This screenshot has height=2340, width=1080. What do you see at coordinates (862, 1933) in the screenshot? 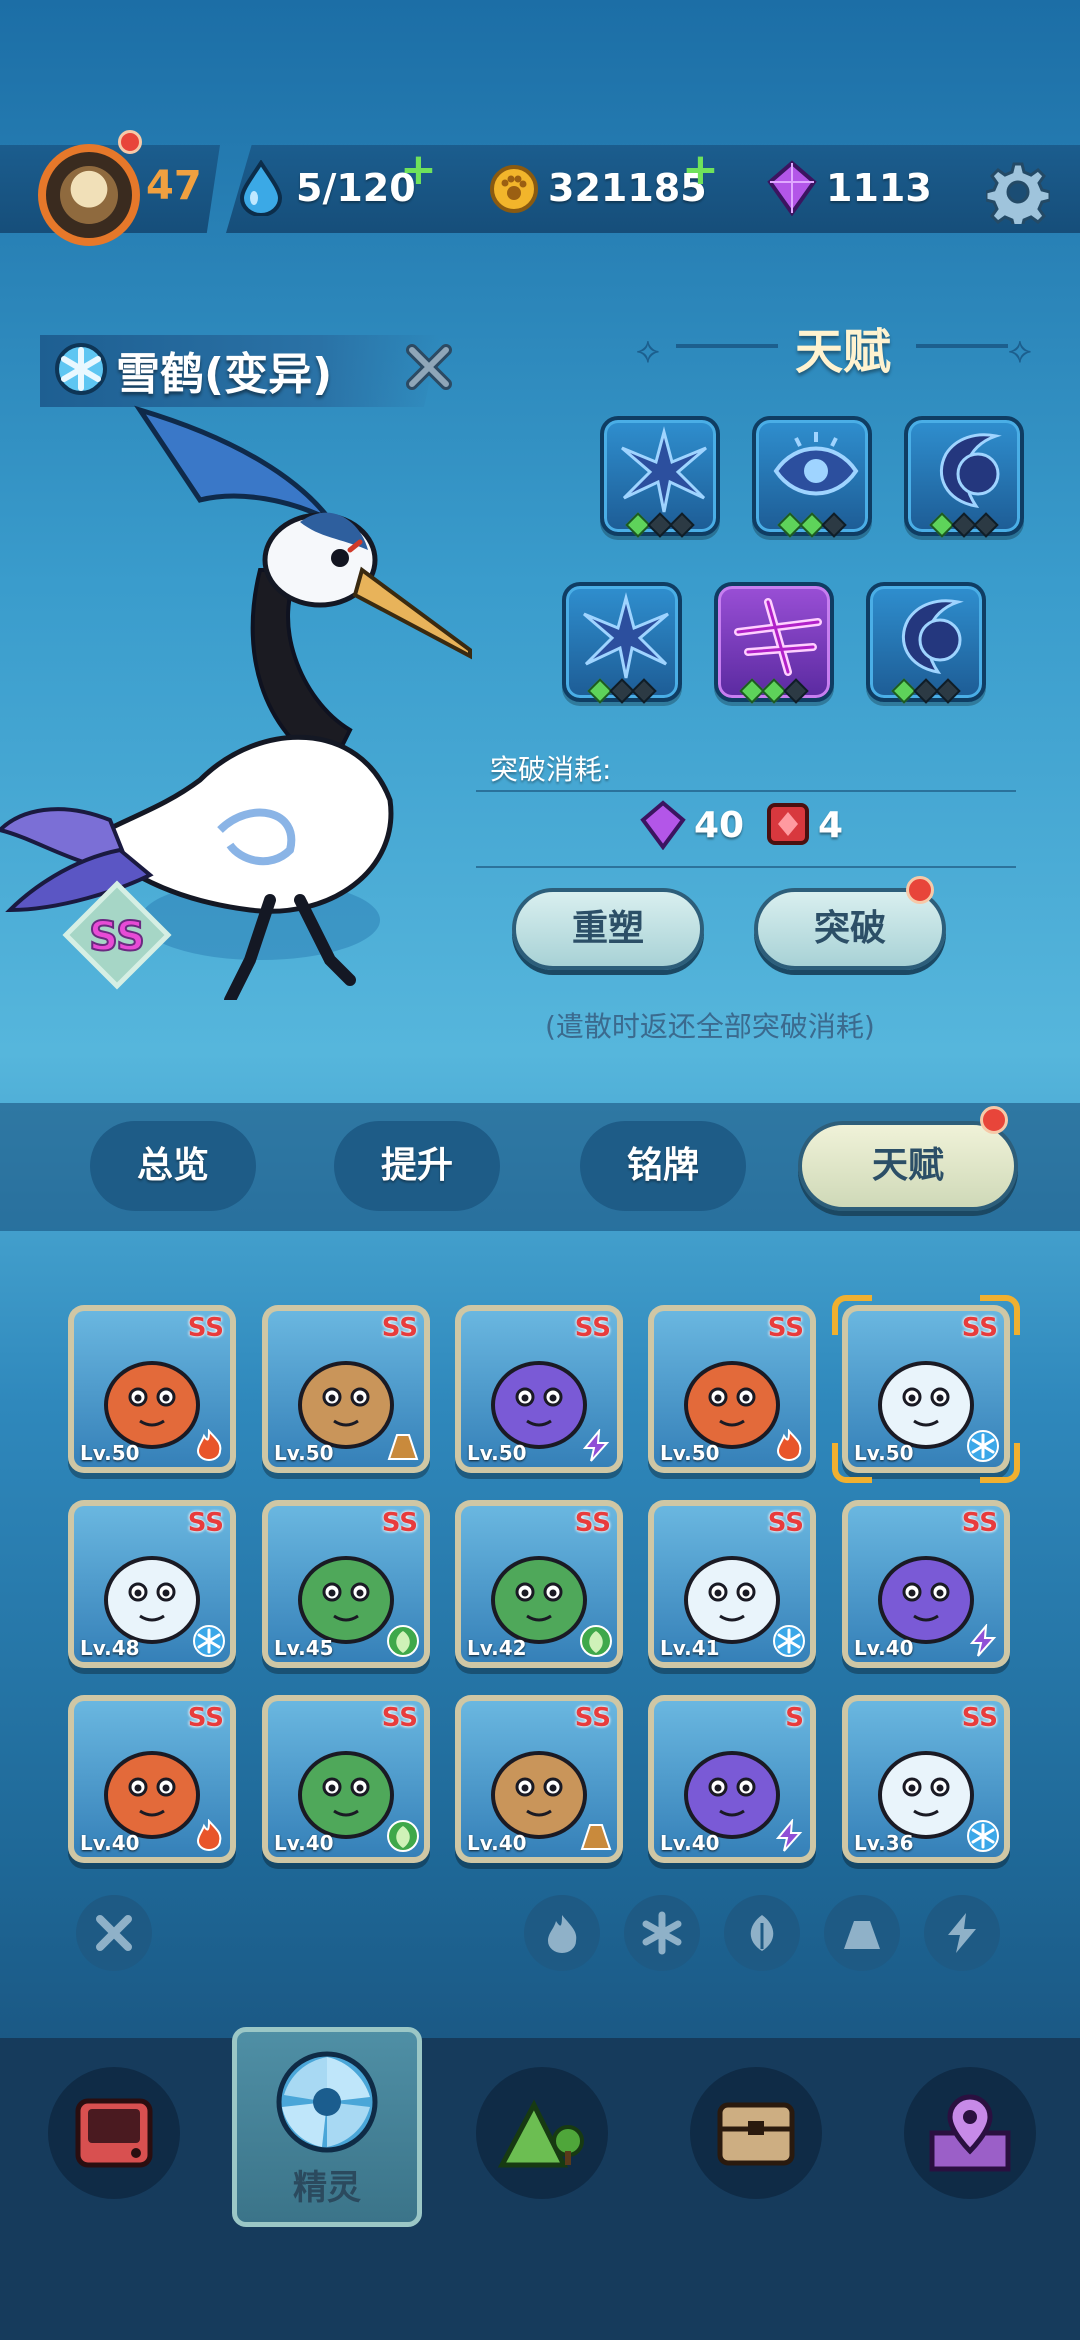
I see `filter-earth` at bounding box center [862, 1933].